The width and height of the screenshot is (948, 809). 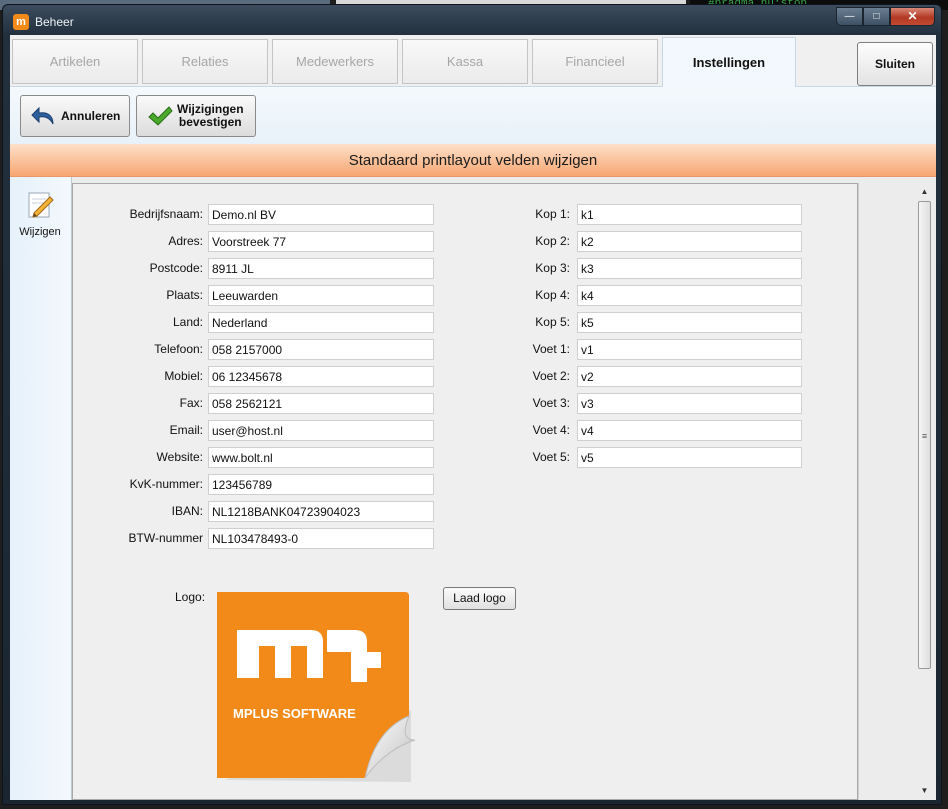 I want to click on company-field-row: IBAN:, so click(x=253, y=511).